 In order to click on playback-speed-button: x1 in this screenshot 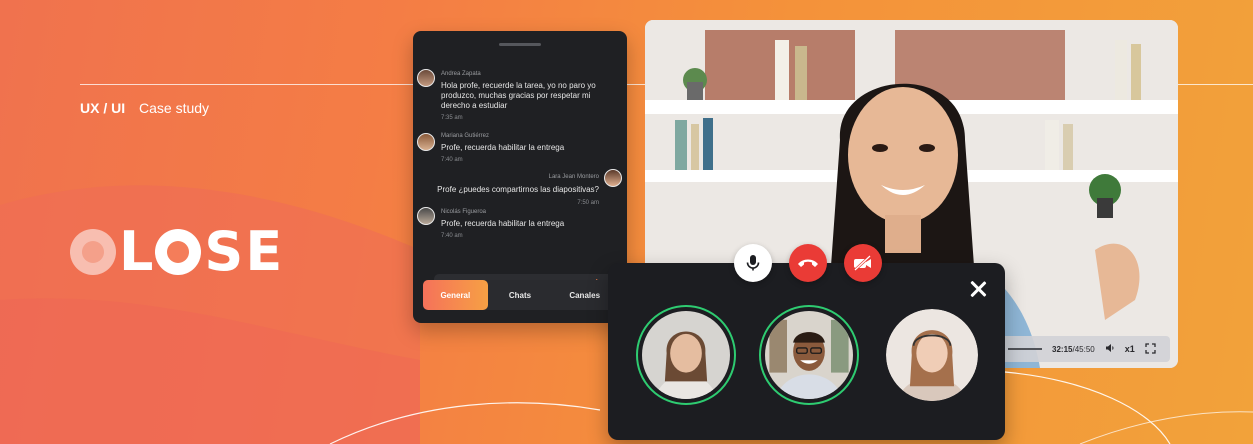, I will do `click(1130, 349)`.